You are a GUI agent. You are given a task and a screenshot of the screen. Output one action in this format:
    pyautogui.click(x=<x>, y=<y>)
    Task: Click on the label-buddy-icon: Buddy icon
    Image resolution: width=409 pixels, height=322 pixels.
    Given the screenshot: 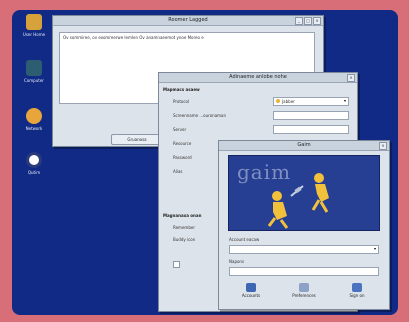 What is the action you would take?
    pyautogui.click(x=184, y=239)
    